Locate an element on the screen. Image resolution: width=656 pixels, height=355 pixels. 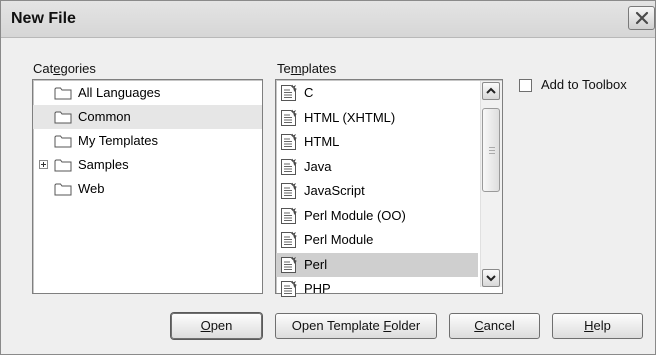
template-label: C is located at coordinates (309, 92).